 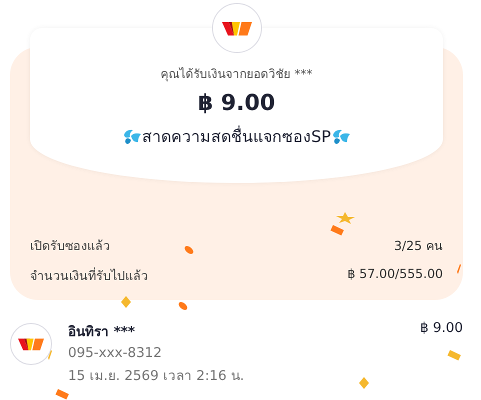 What do you see at coordinates (236, 136) in the screenshot?
I see `blessing-text: สาดความสดชื่นแจกซองSP` at bounding box center [236, 136].